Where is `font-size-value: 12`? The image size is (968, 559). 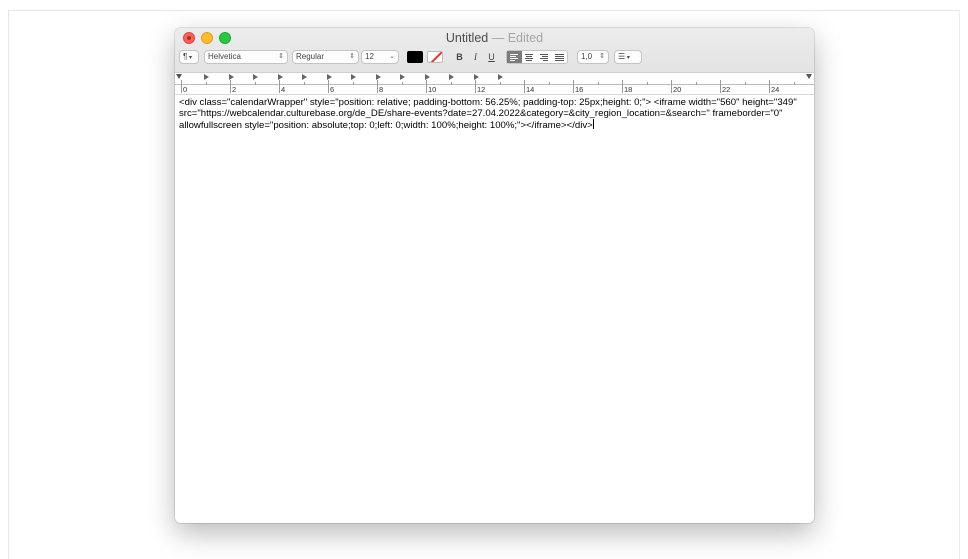
font-size-value: 12 is located at coordinates (369, 56).